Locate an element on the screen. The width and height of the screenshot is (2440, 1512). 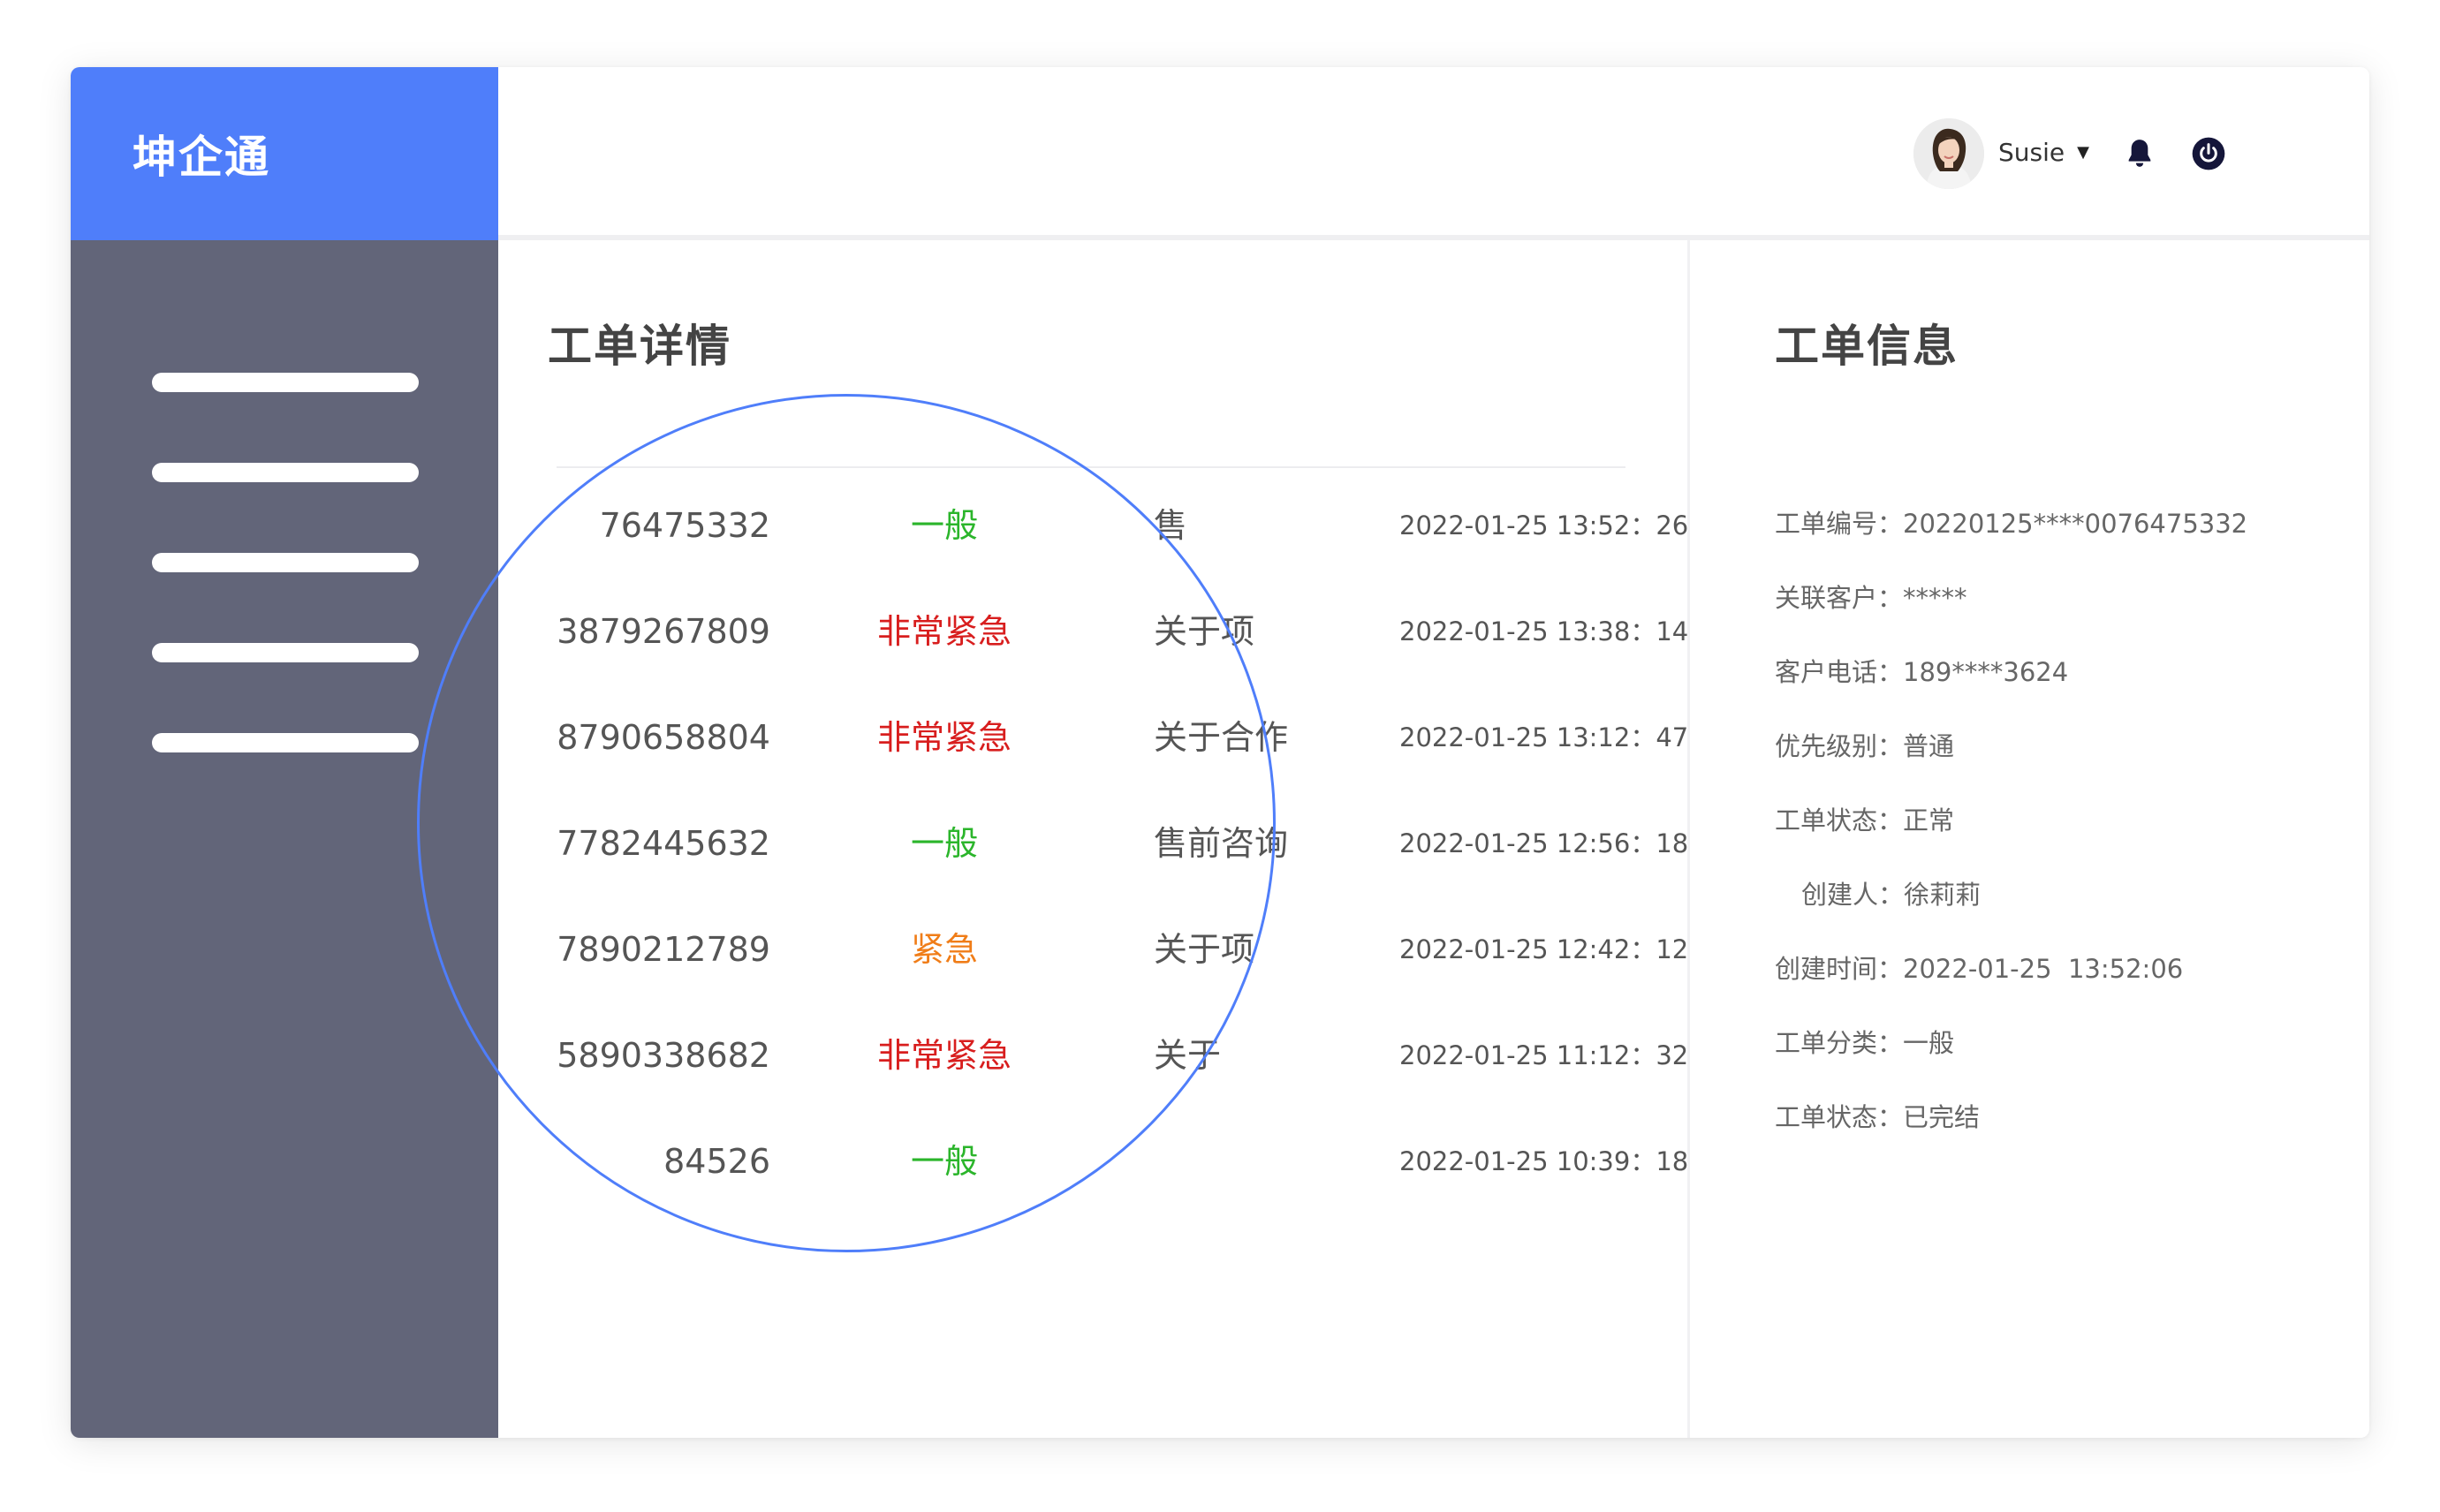
info-field-phone: 客户电话：189****3624 is located at coordinates (1921, 671).